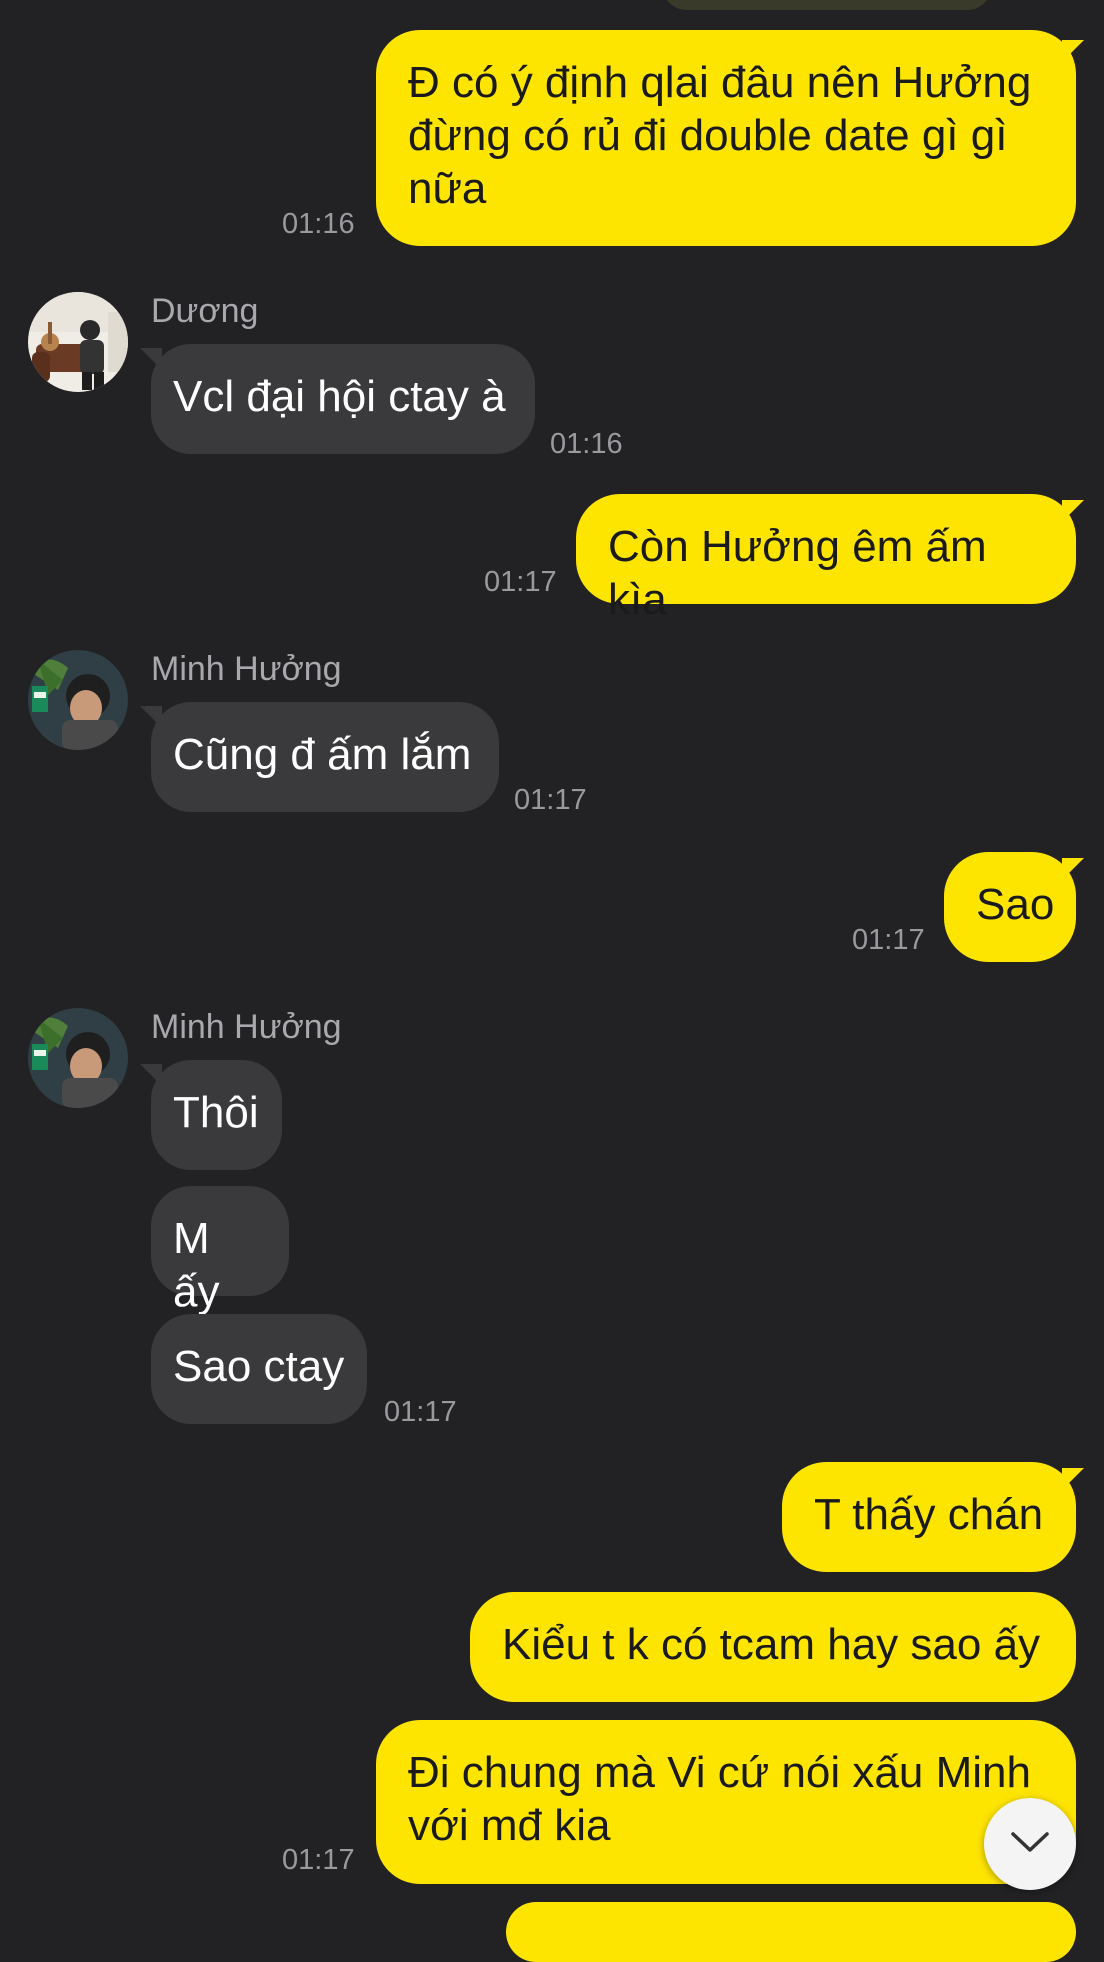 This screenshot has height=1962, width=1104. What do you see at coordinates (343, 399) in the screenshot?
I see `message-bubble-incoming: Vcl đại hội ctay à` at bounding box center [343, 399].